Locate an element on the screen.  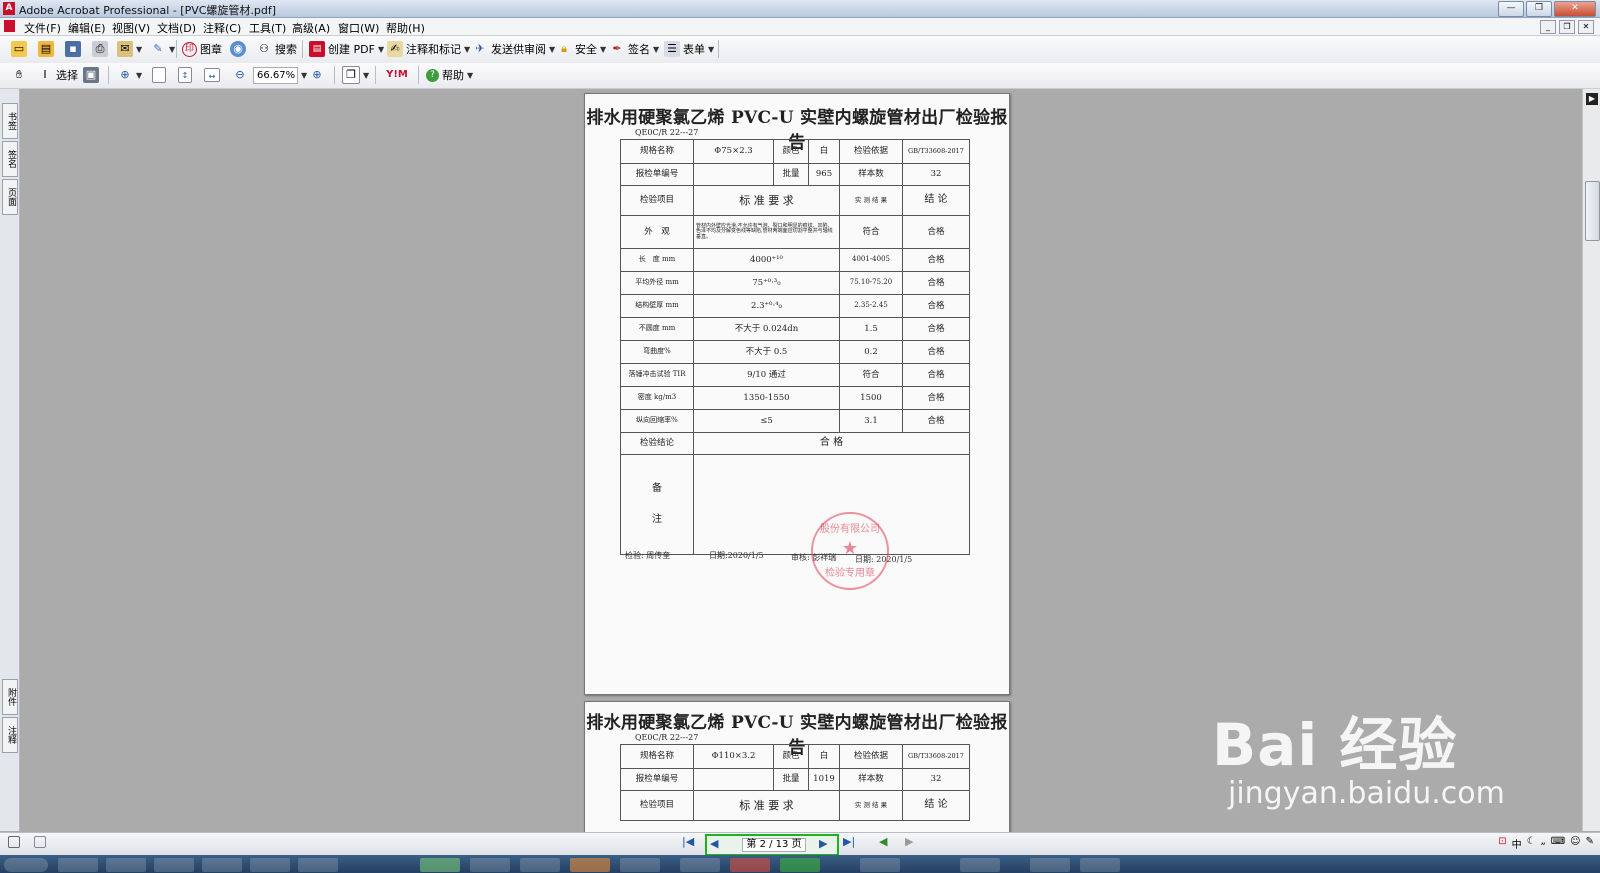
keyboard-icon: ⌨ is located at coordinates (1558, 843).